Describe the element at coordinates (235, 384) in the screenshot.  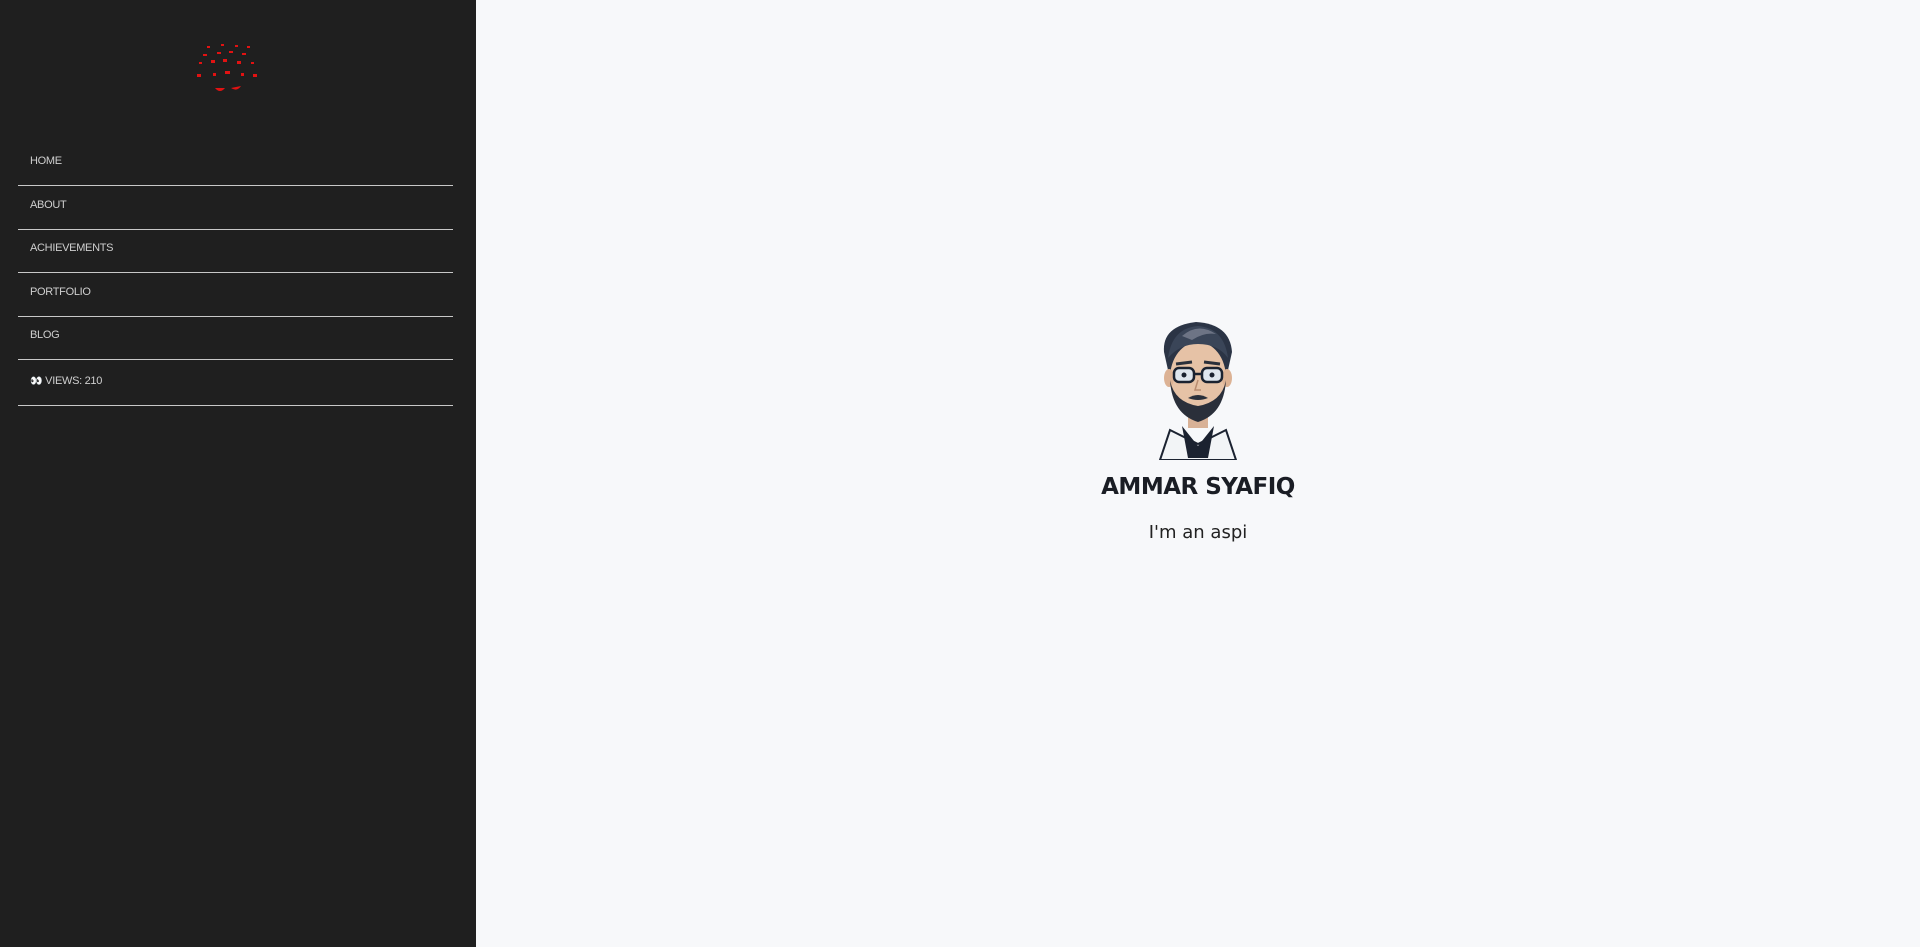
I see `views-counter: 👀 VIEWS: 210` at that location.